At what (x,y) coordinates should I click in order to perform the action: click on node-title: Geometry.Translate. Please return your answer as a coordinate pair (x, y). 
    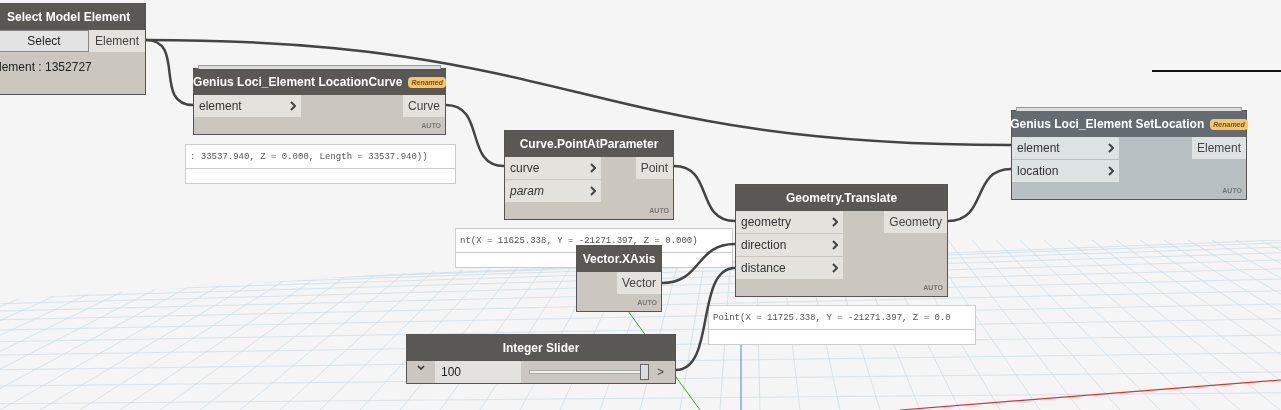
    Looking at the image, I should click on (841, 198).